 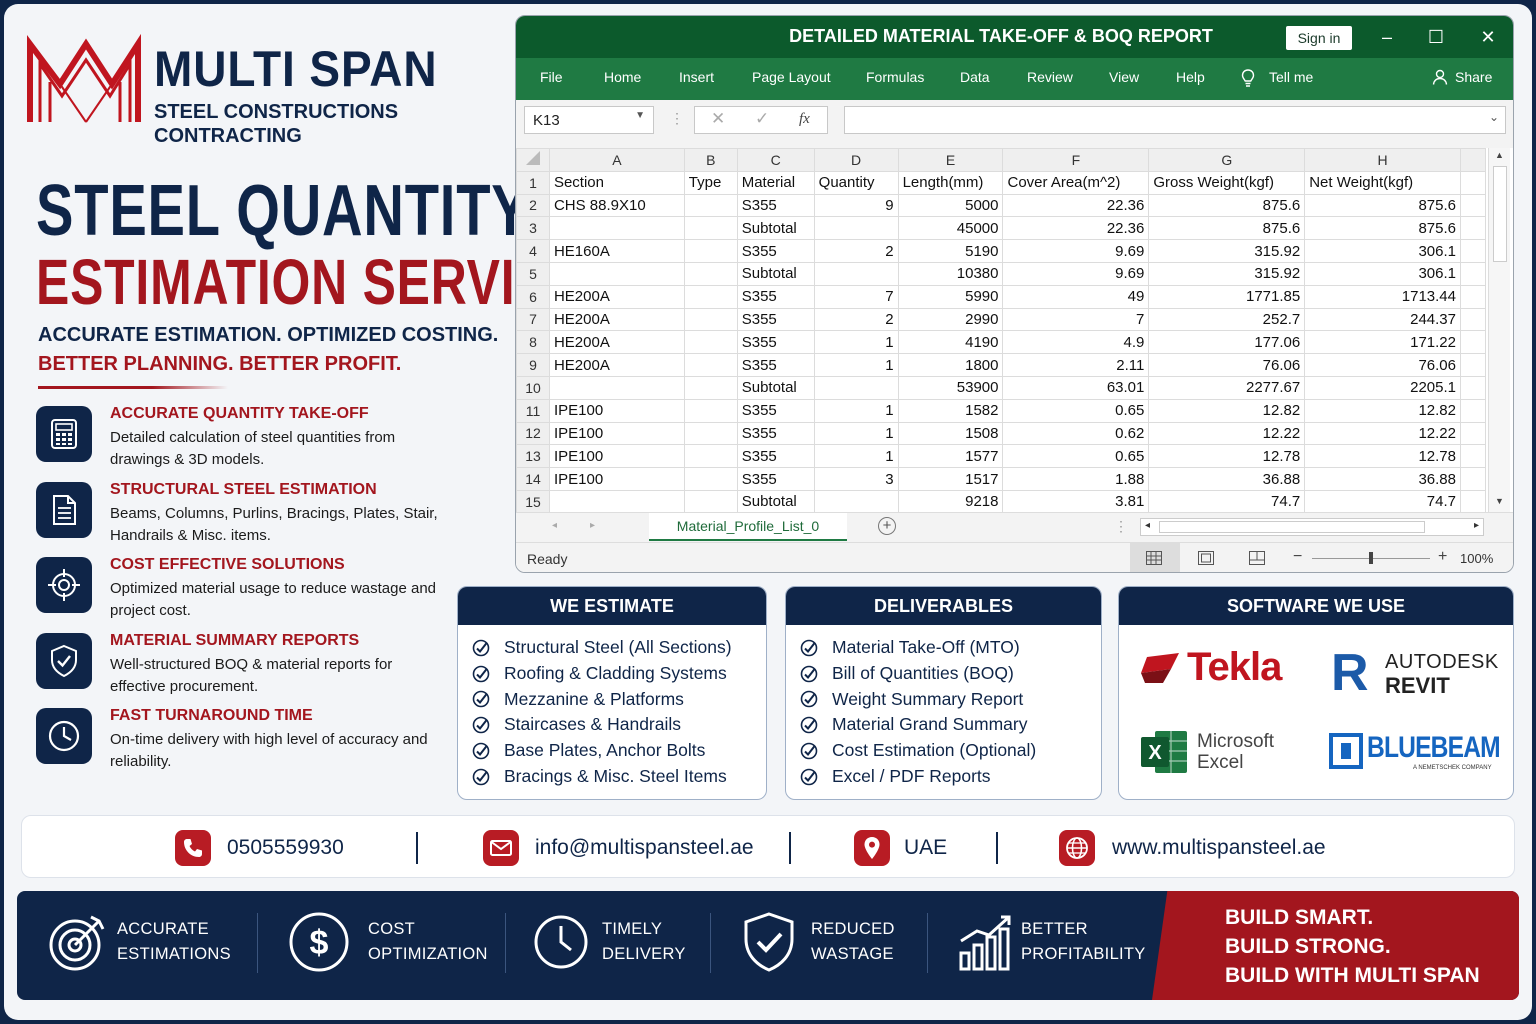 I want to click on table-cell: 315.92, so click(x=1227, y=251).